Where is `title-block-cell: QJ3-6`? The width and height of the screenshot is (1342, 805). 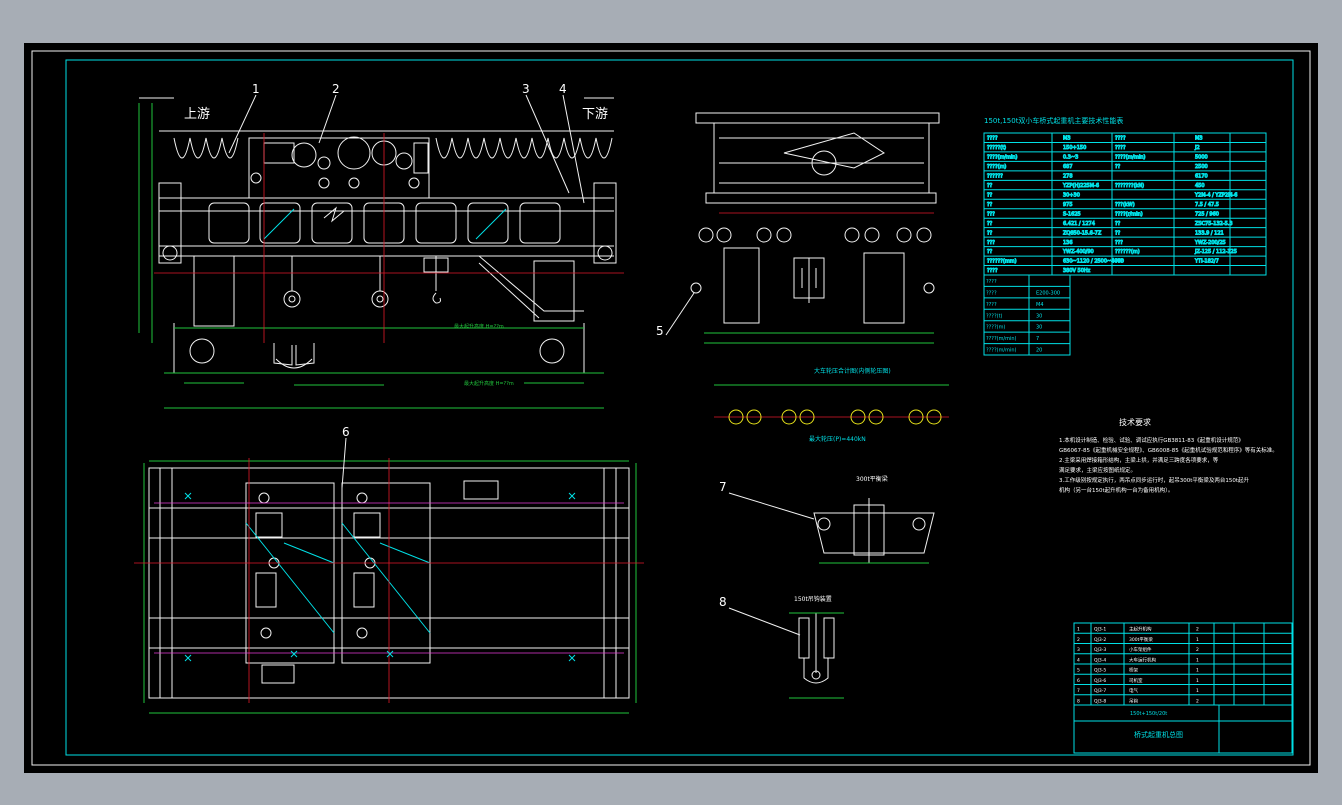
title-block-cell: QJ3-6 is located at coordinates (1100, 681).